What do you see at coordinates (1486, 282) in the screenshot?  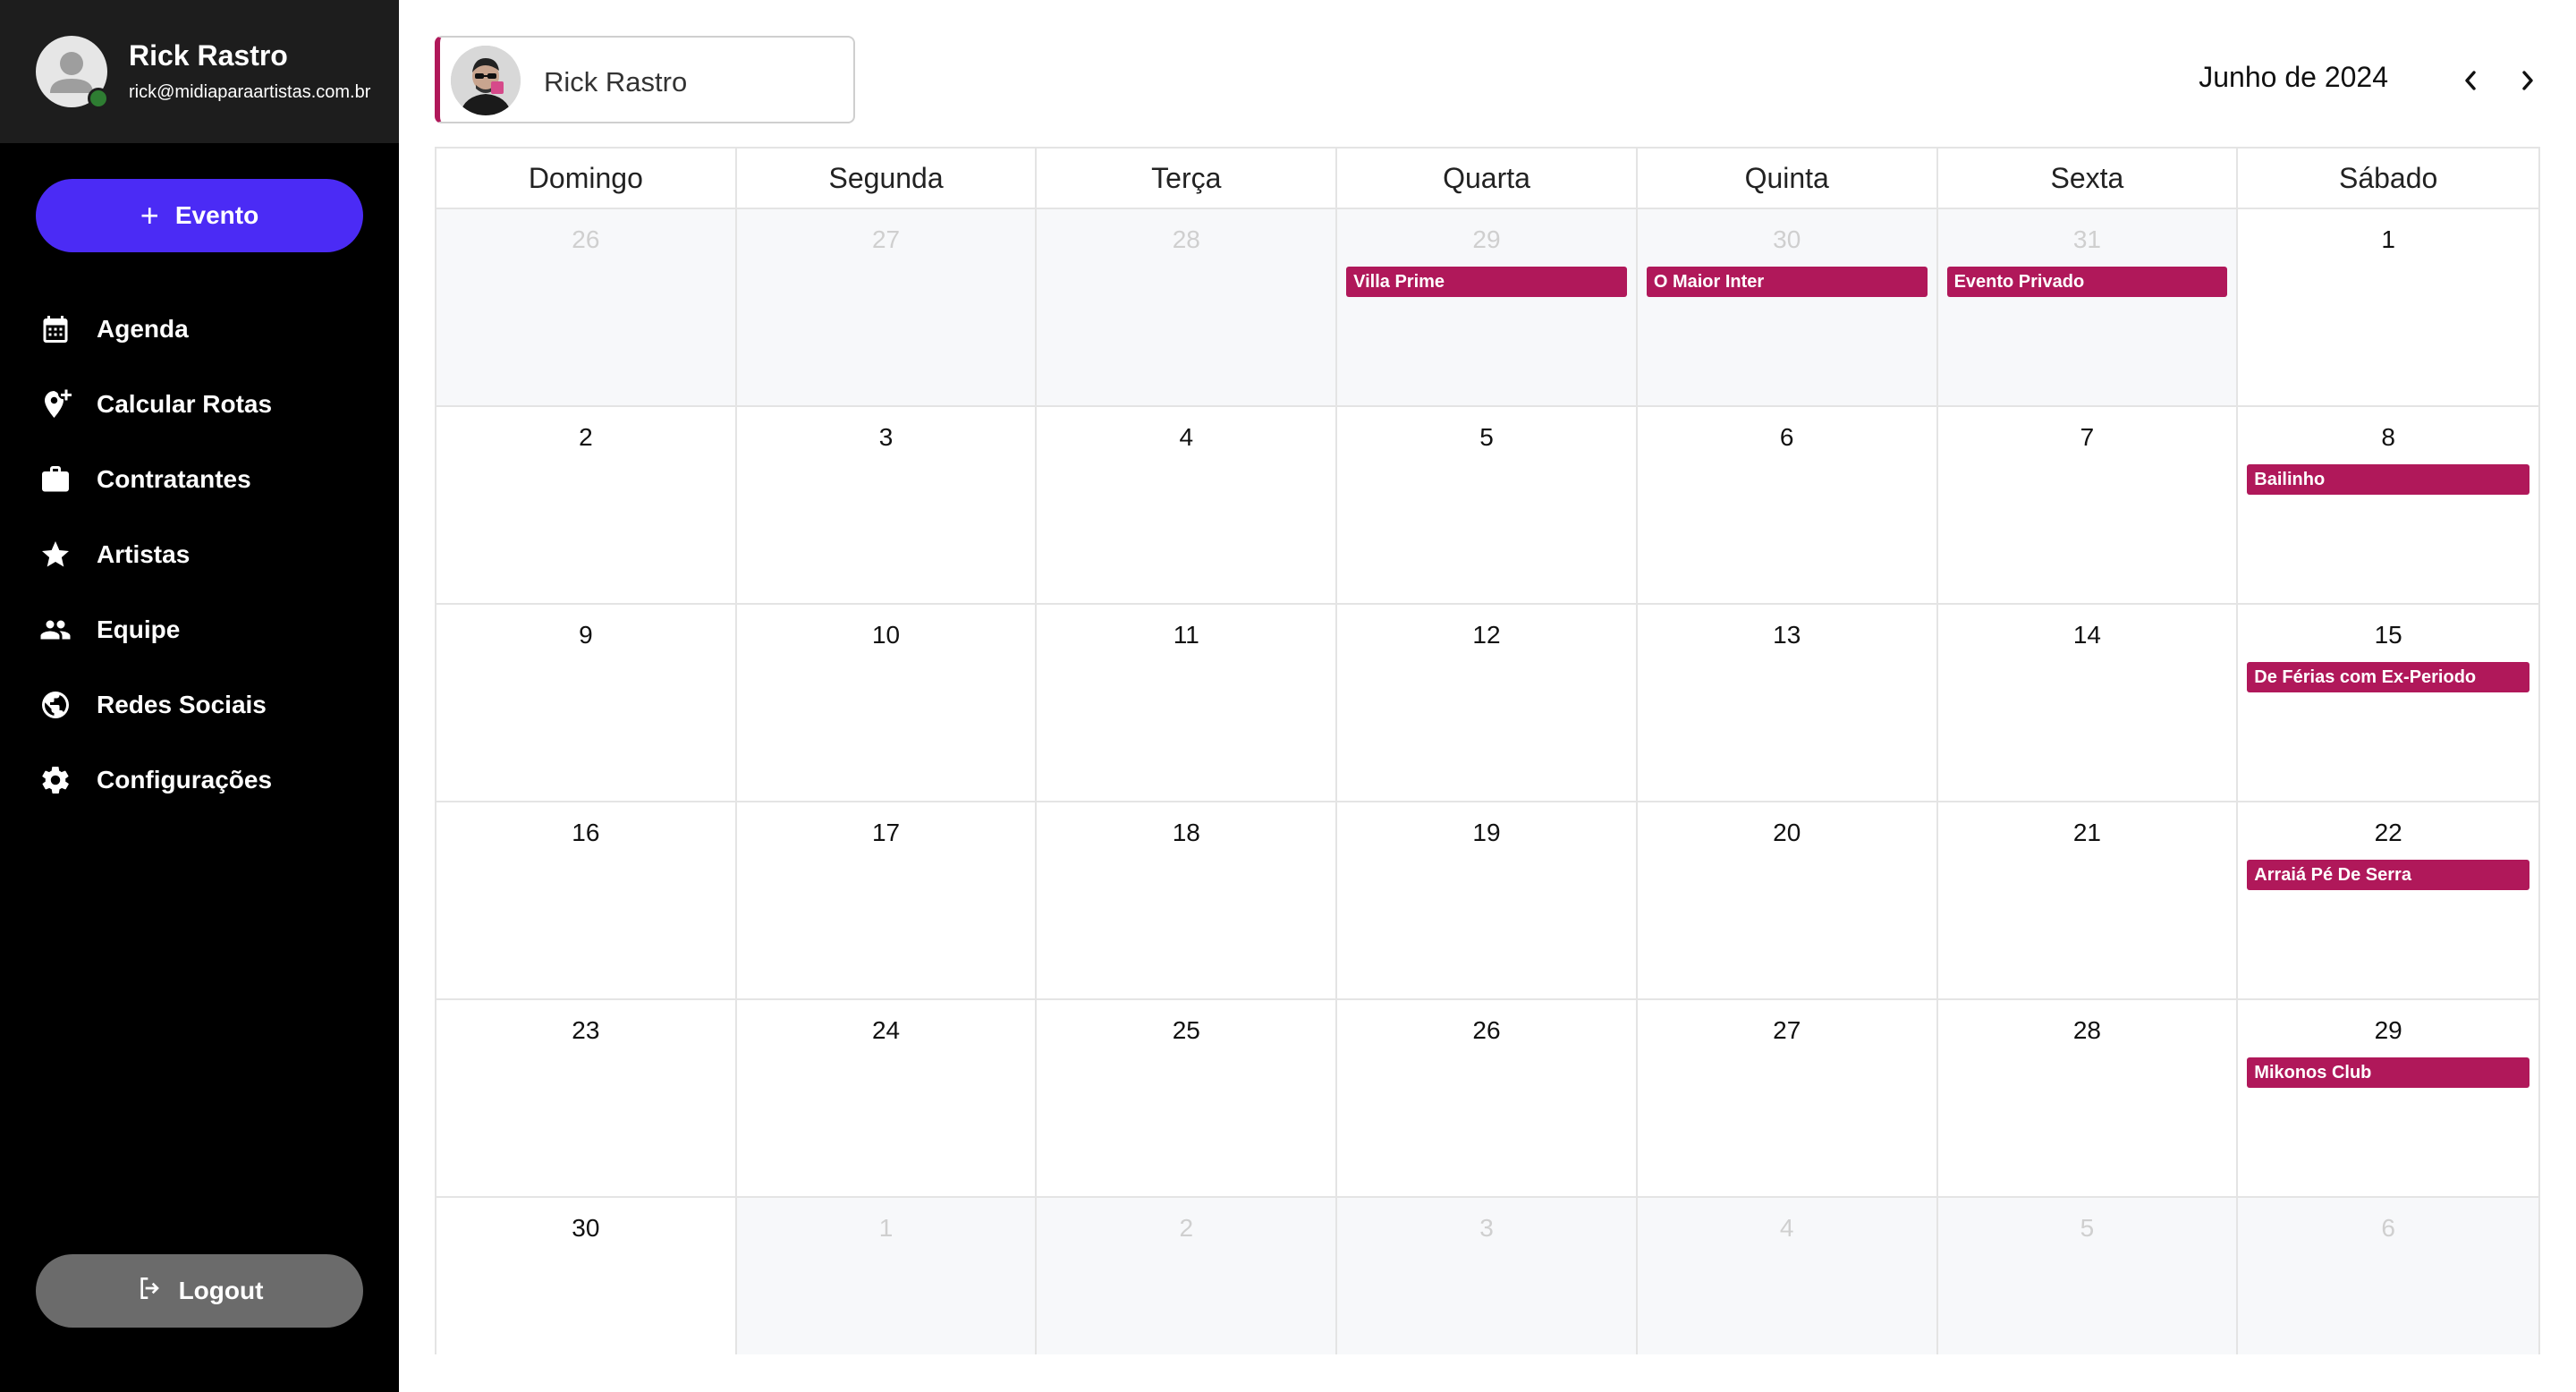 I see `calendar-event: Villa Prime` at bounding box center [1486, 282].